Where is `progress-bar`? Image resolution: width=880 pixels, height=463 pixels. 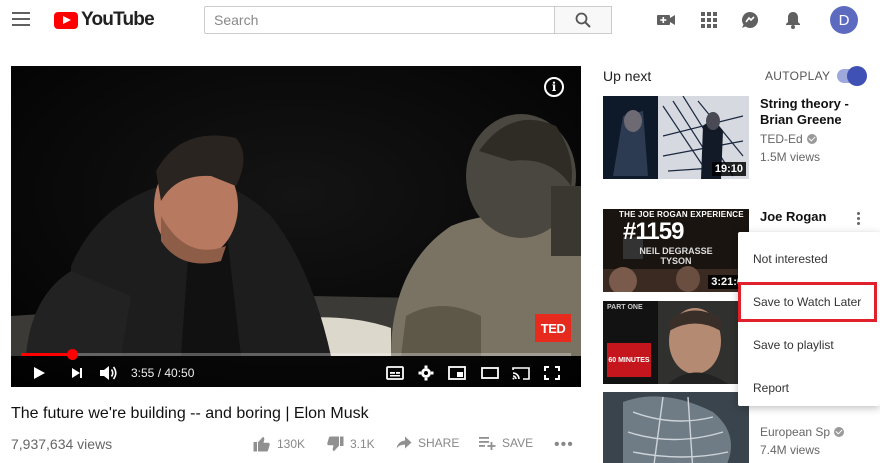
progress-bar is located at coordinates (296, 354).